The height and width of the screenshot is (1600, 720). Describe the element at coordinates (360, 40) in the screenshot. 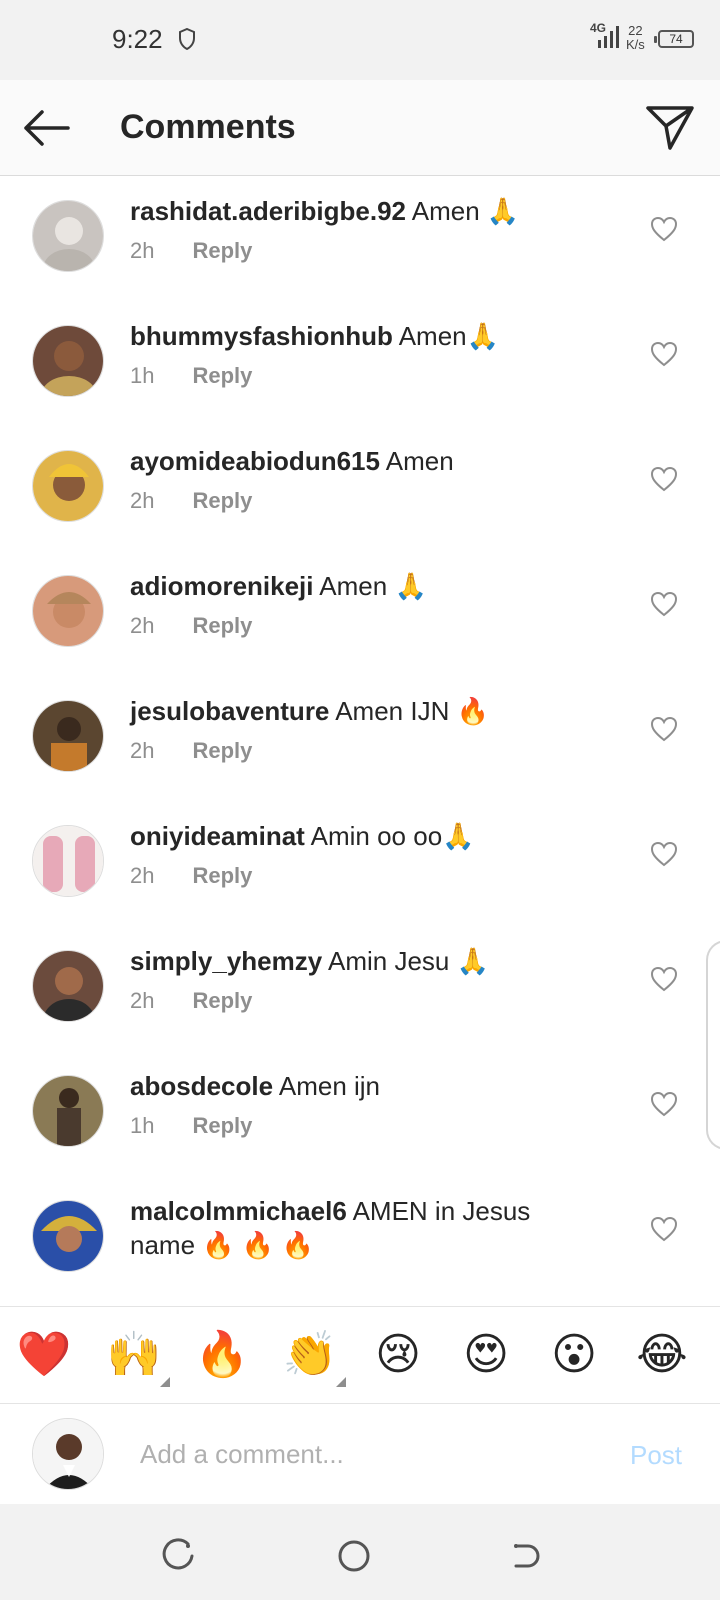

I see `status-bar: 9:22 4G 22 K/s 74` at that location.